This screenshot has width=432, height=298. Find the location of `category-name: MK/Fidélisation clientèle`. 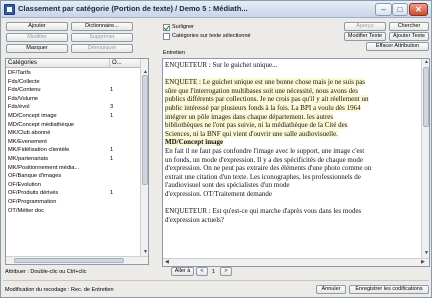

category-name: MK/Fidélisation clientèle is located at coordinates (39, 150).